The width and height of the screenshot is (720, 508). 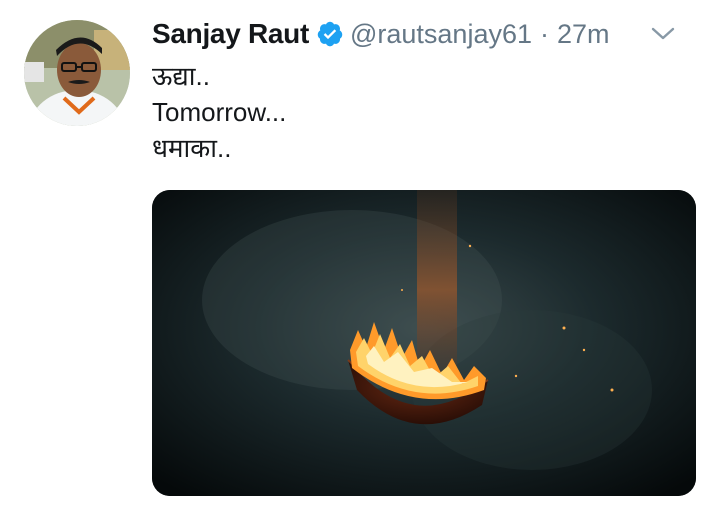 I want to click on chevron-down-icon, so click(x=663, y=34).